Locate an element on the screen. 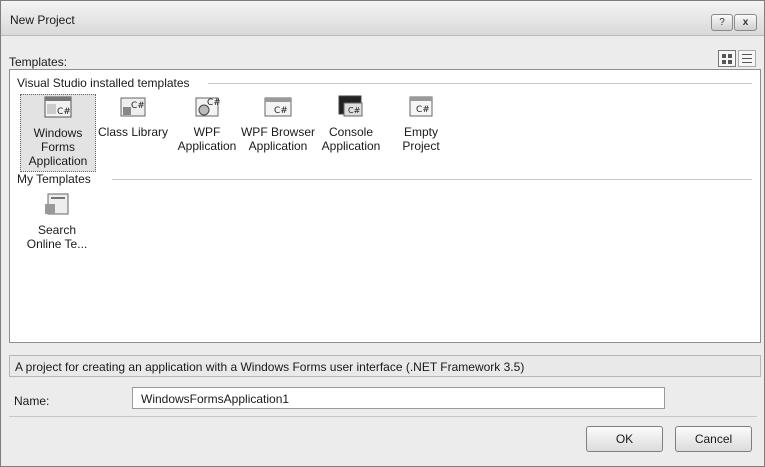 This screenshot has width=765, height=467. small-icons-view-button is located at coordinates (747, 58).